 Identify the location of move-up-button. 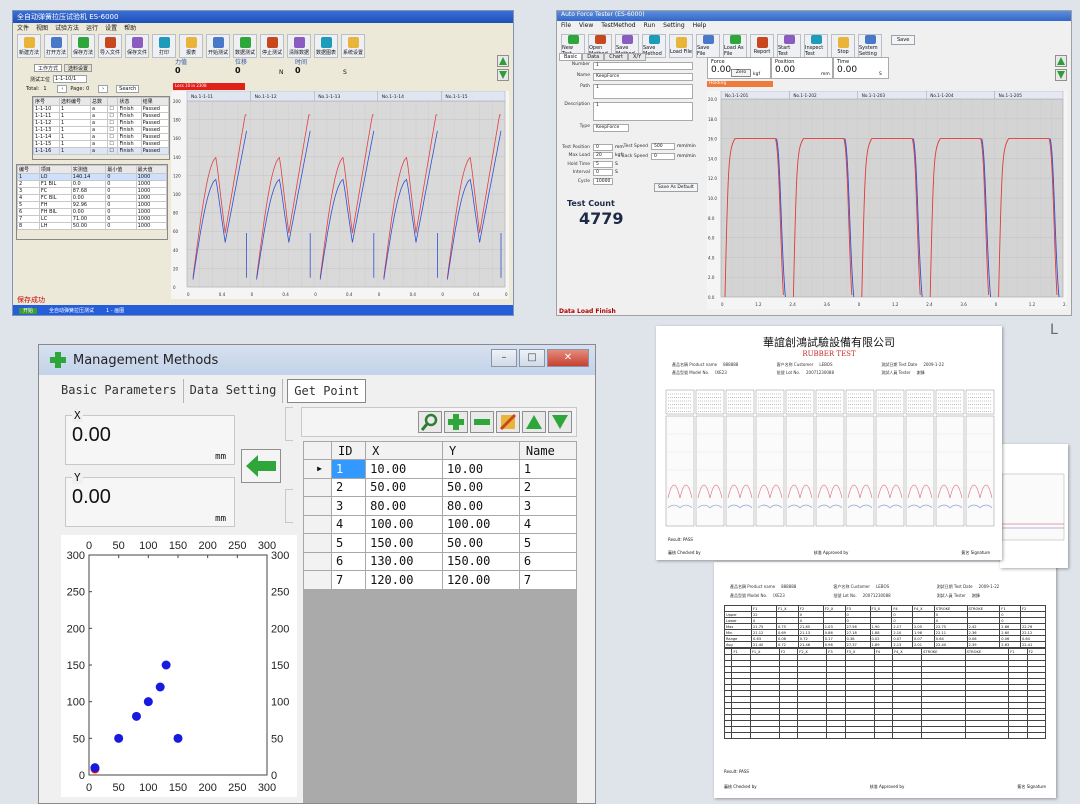
(534, 422).